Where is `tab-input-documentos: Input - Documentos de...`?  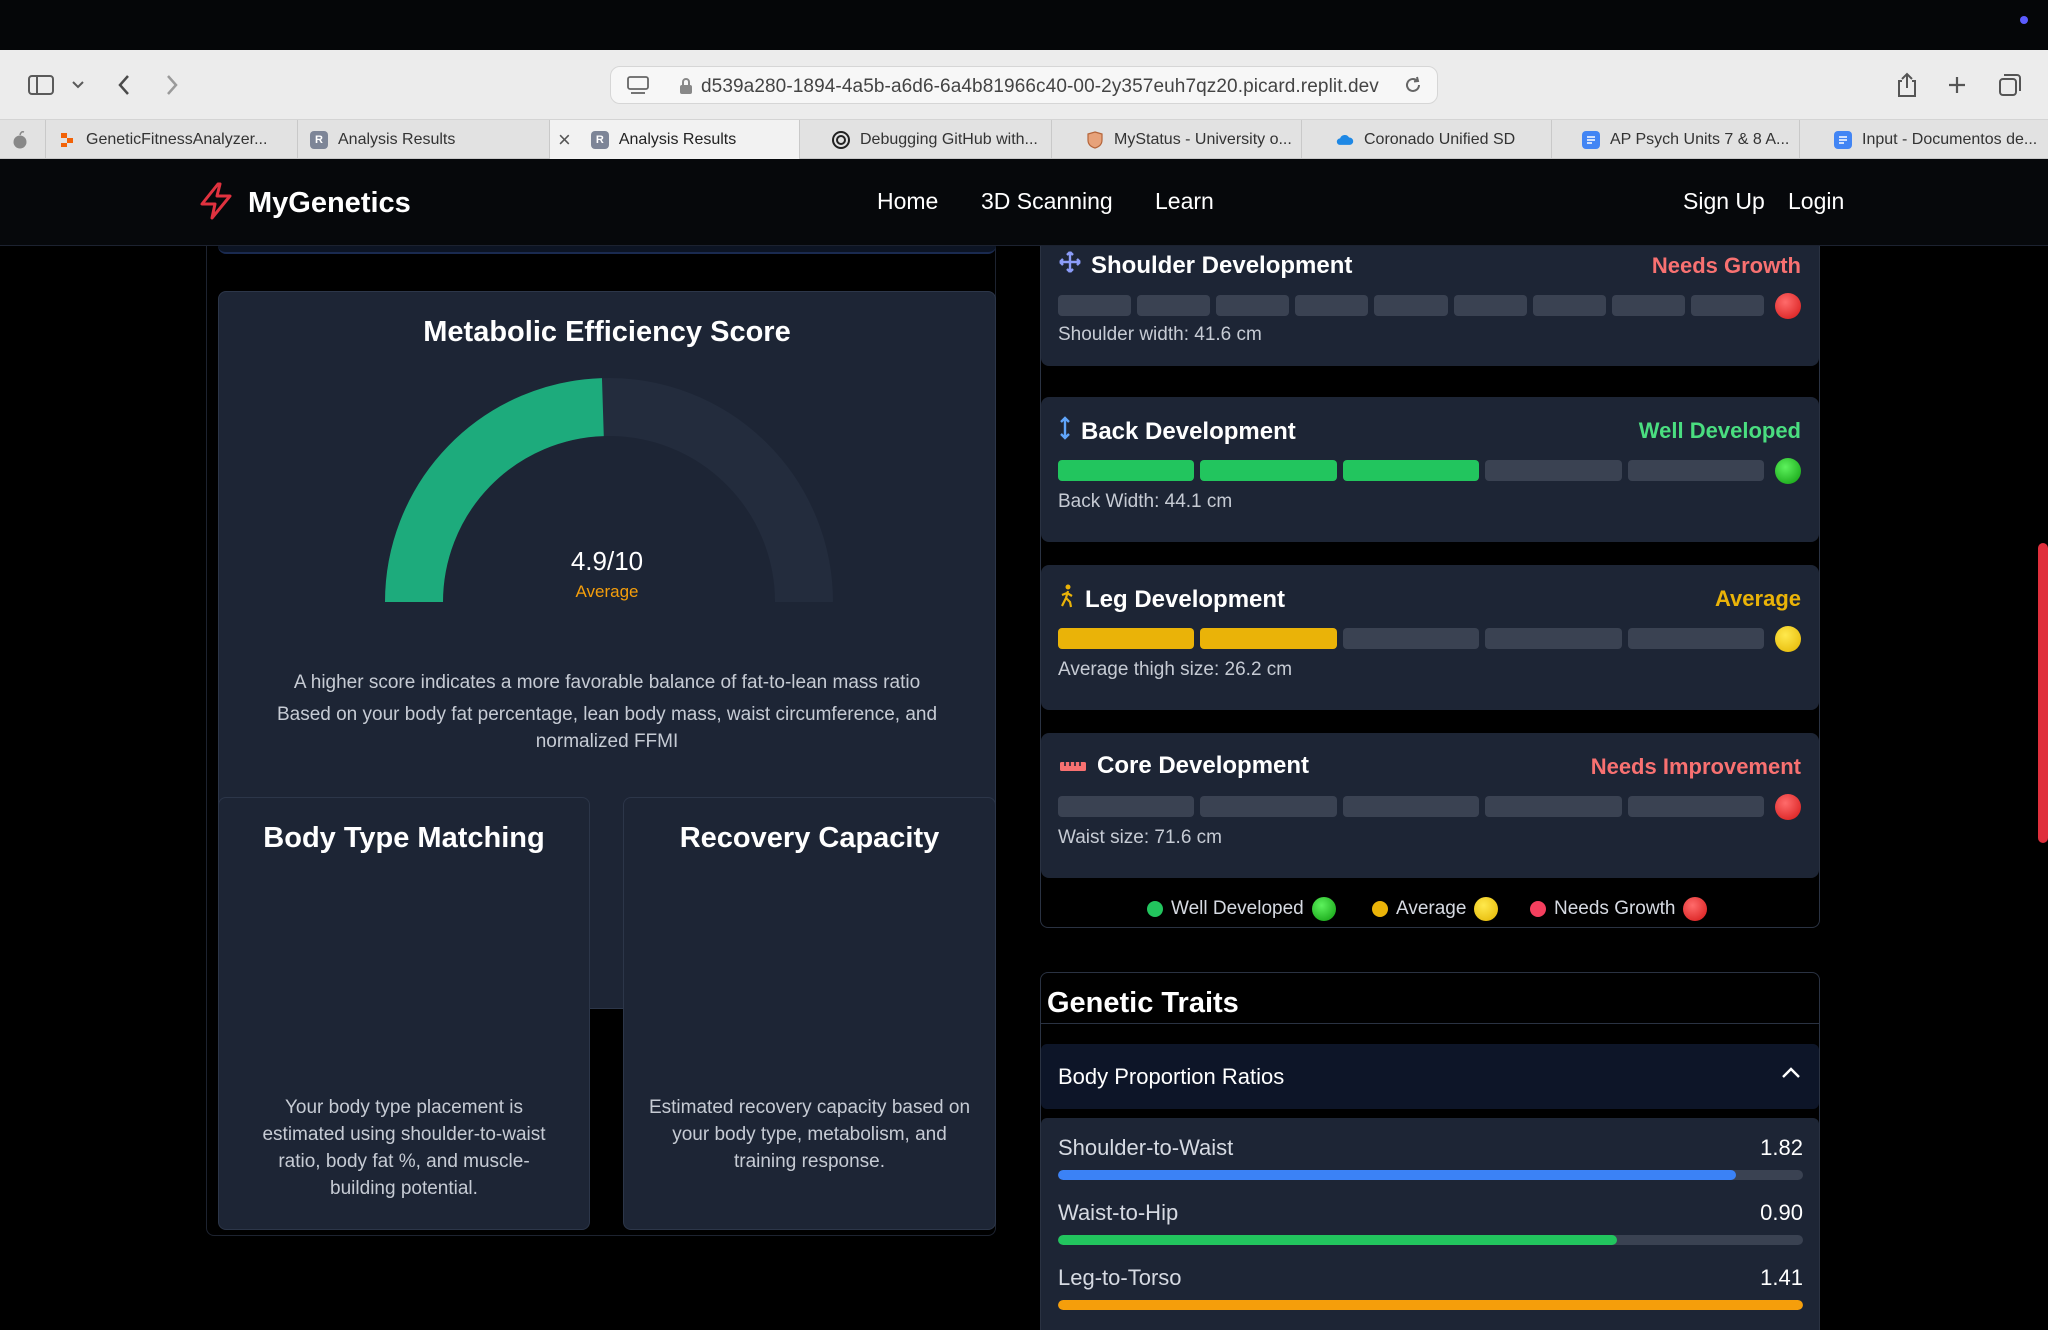
tab-input-documentos: Input - Documentos de... is located at coordinates (1924, 139).